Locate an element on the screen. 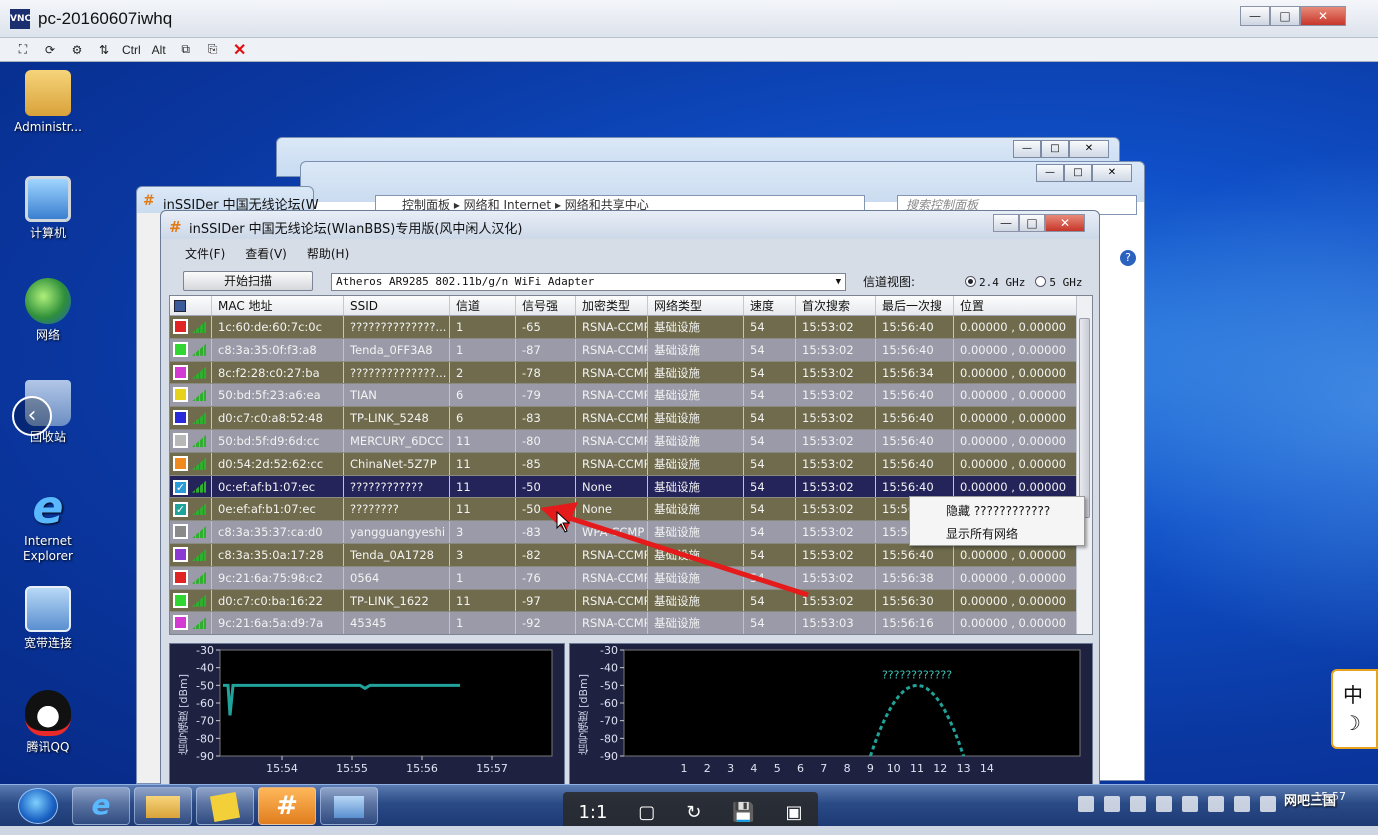 The image size is (1378, 835). save-icon: 💾 is located at coordinates (743, 812).